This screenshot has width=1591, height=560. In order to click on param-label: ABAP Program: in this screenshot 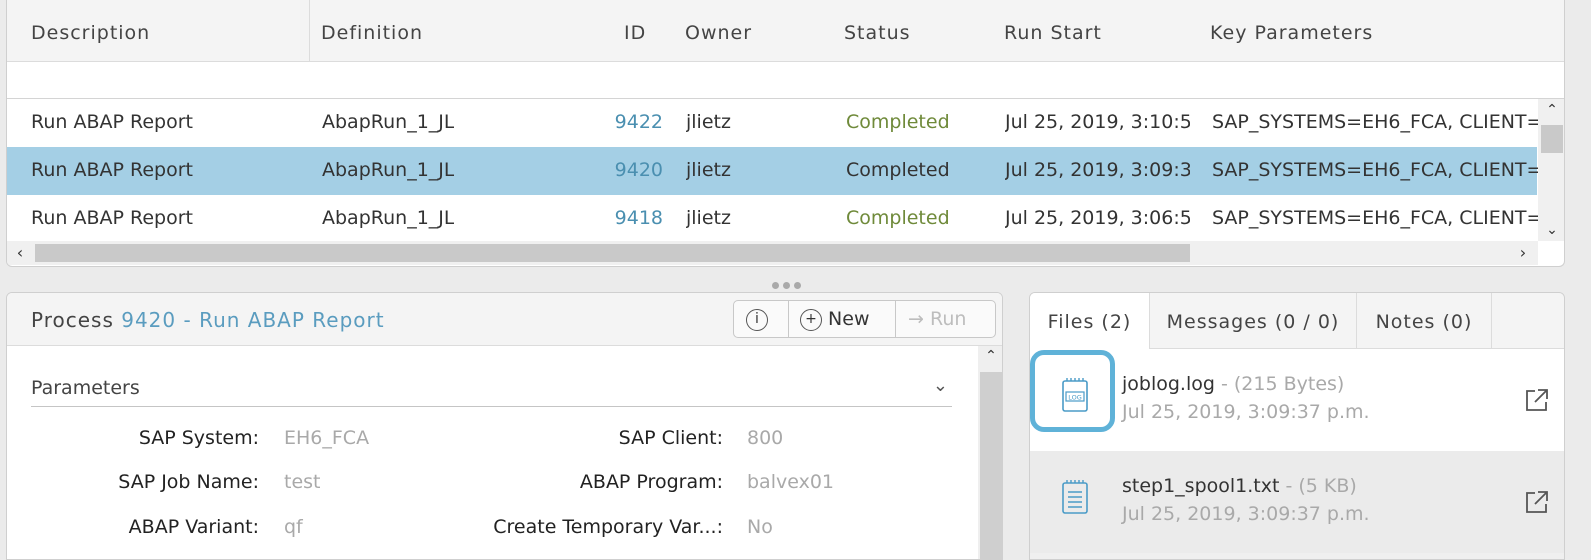, I will do `click(651, 482)`.